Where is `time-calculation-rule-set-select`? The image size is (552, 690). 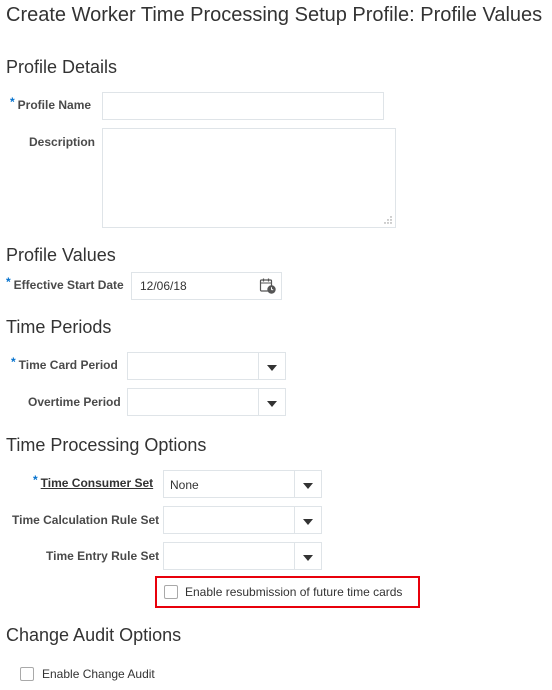 time-calculation-rule-set-select is located at coordinates (242, 520).